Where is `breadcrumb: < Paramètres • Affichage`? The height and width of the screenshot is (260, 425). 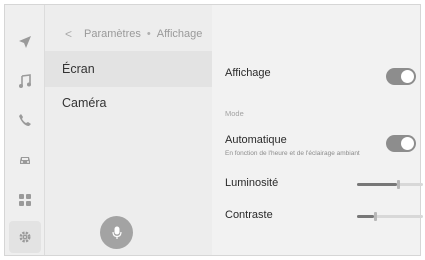
breadcrumb: < Paramètres • Affichage is located at coordinates (133, 34).